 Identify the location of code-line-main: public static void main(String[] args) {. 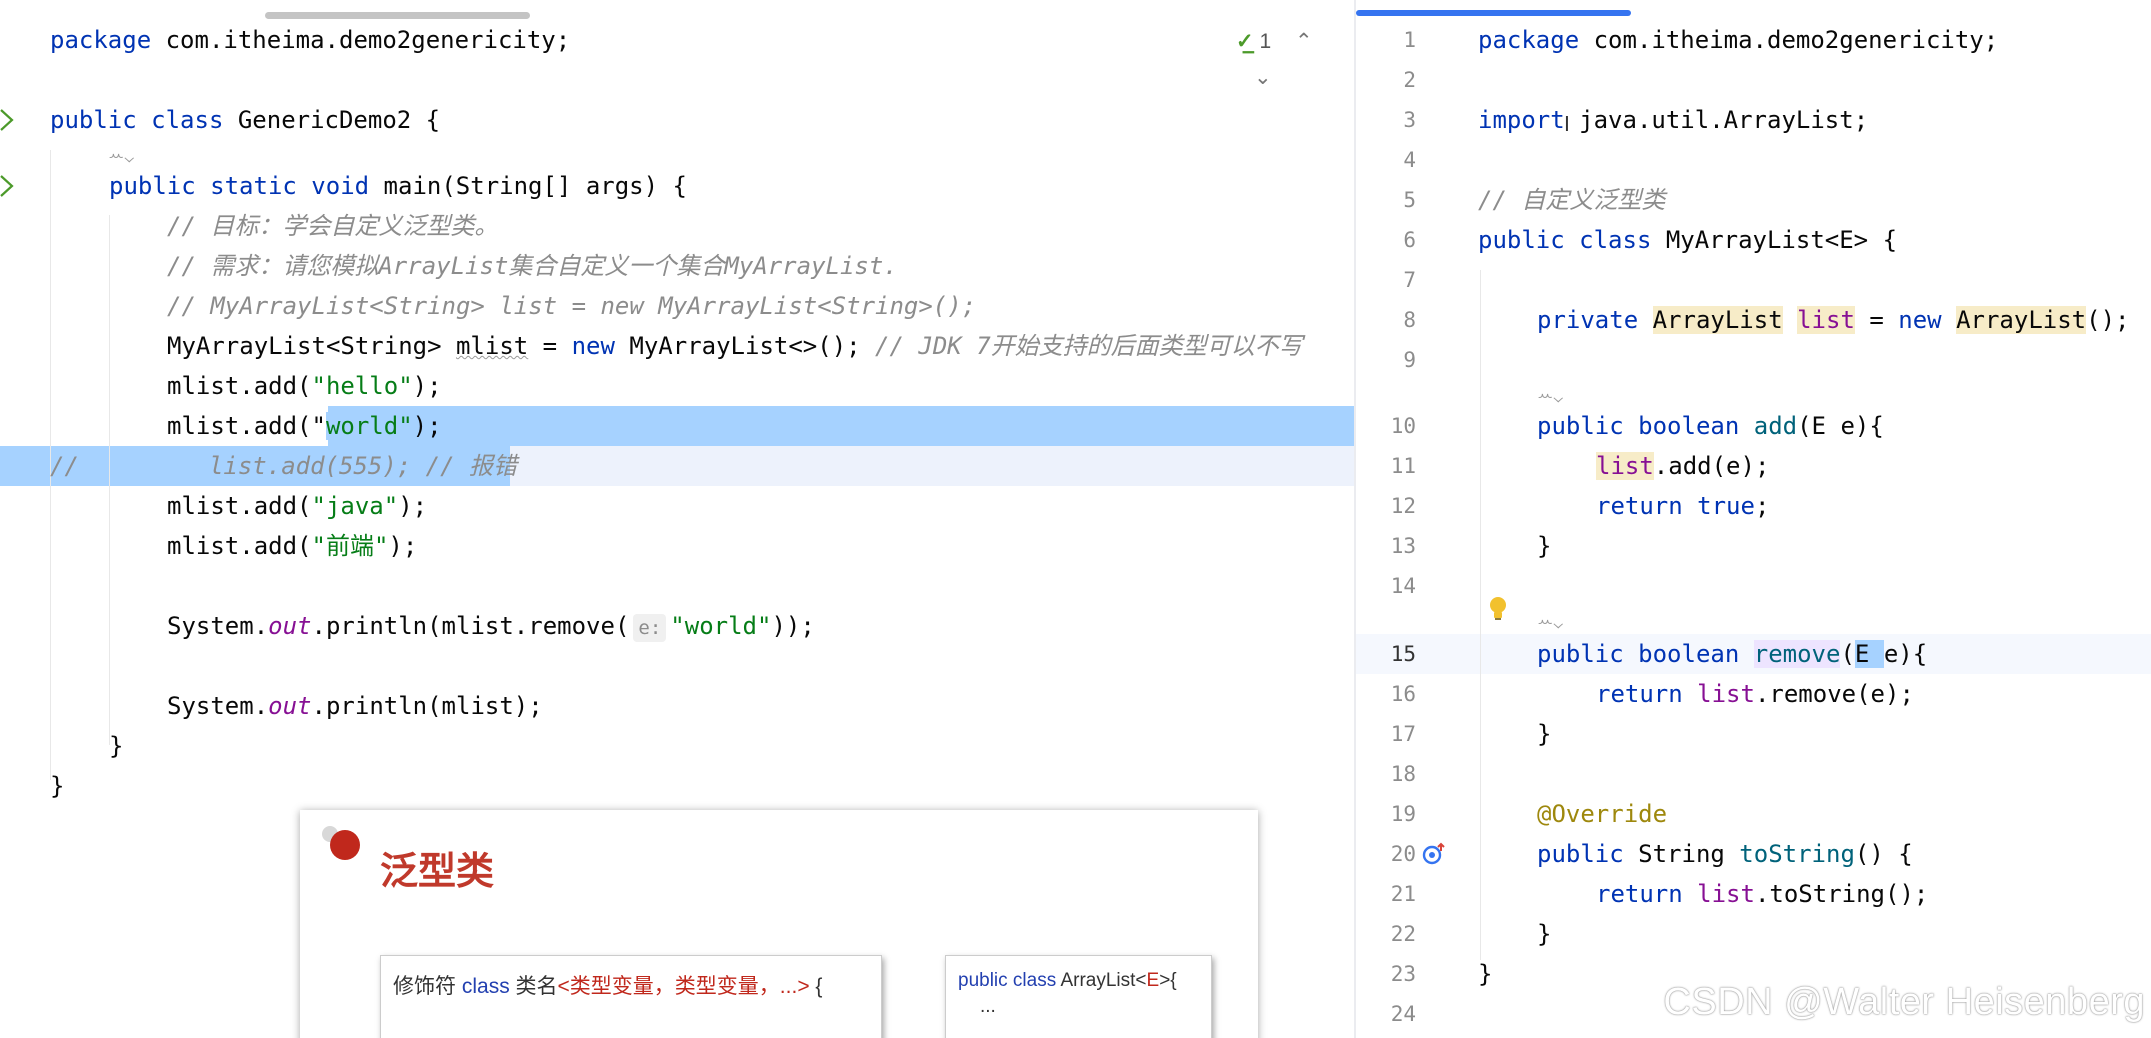
(398, 186).